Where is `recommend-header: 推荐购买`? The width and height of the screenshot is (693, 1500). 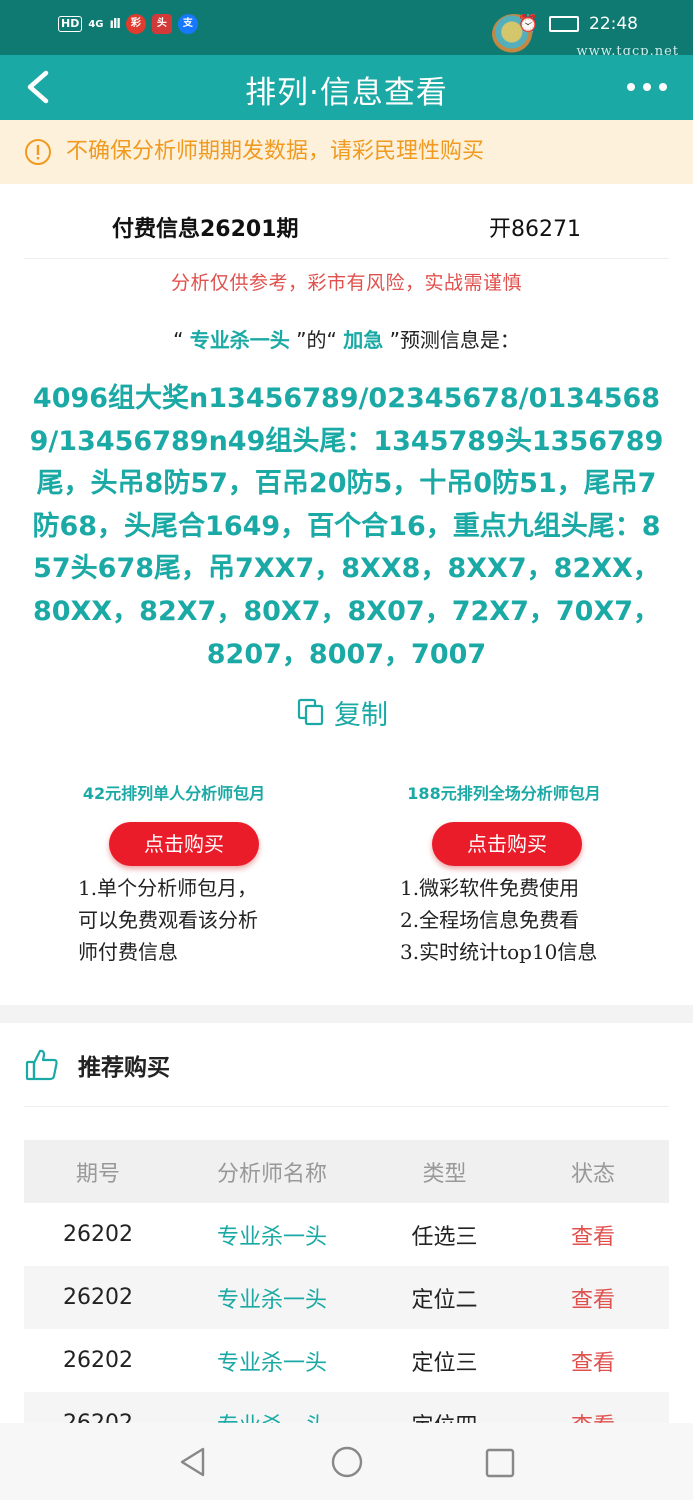
recommend-header: 推荐购买 is located at coordinates (97, 1065).